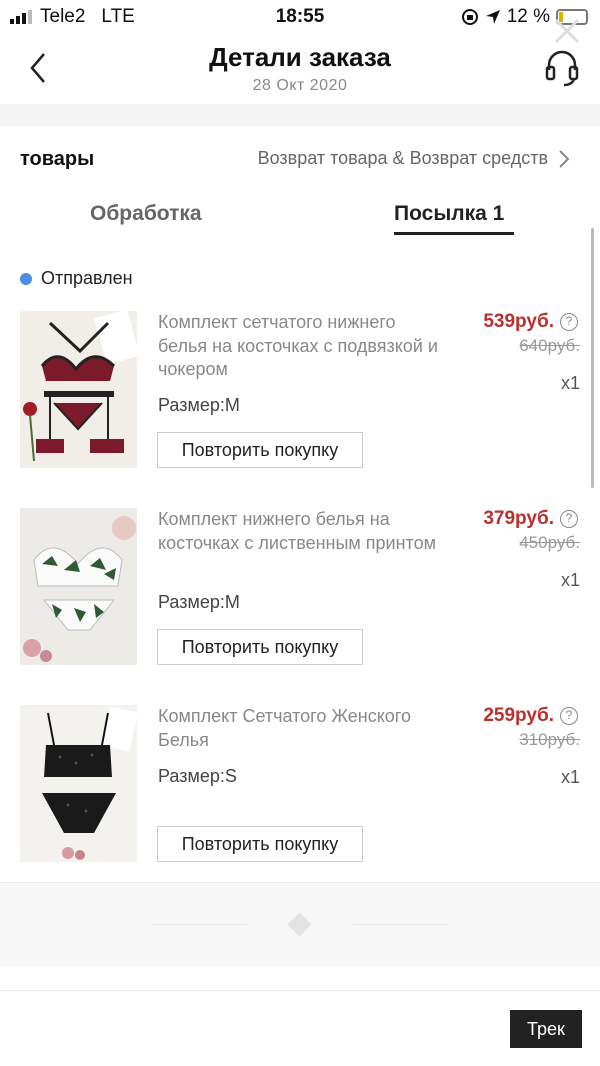  I want to click on goods-section: товары Возврат товара & Возврат средств, so click(300, 159).